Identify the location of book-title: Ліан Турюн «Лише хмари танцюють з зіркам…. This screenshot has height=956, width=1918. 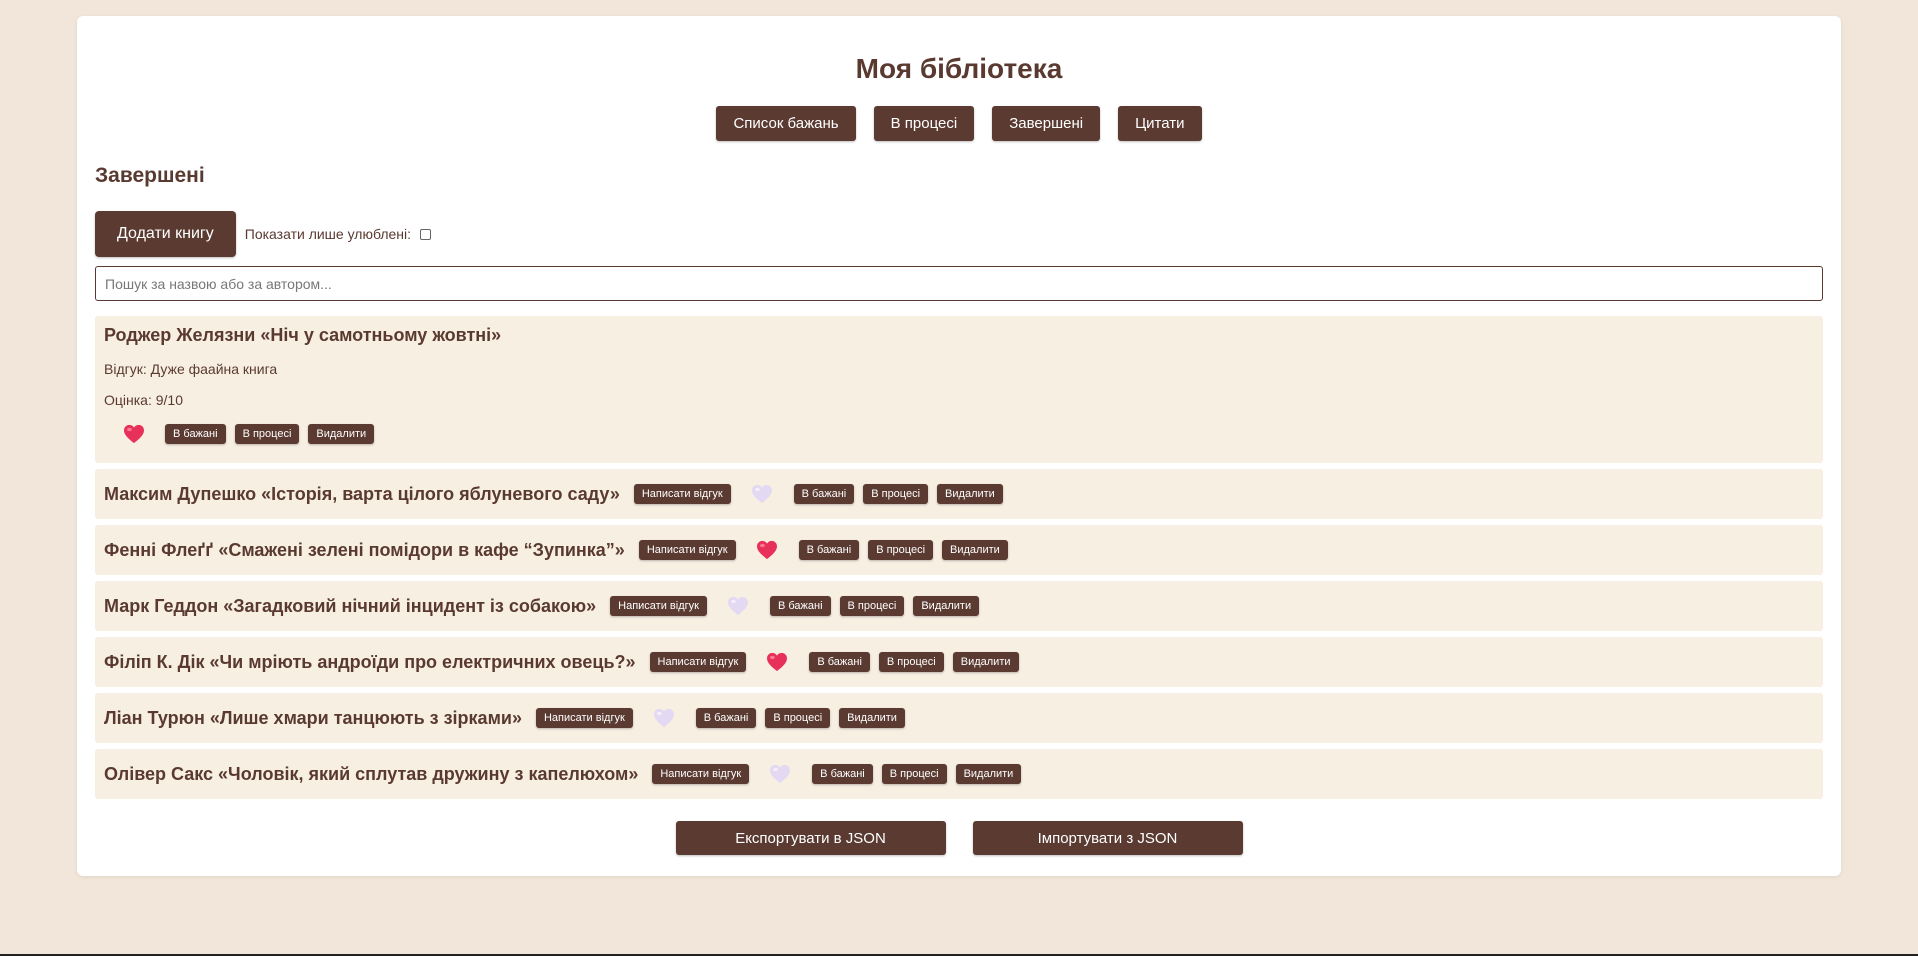
(313, 717).